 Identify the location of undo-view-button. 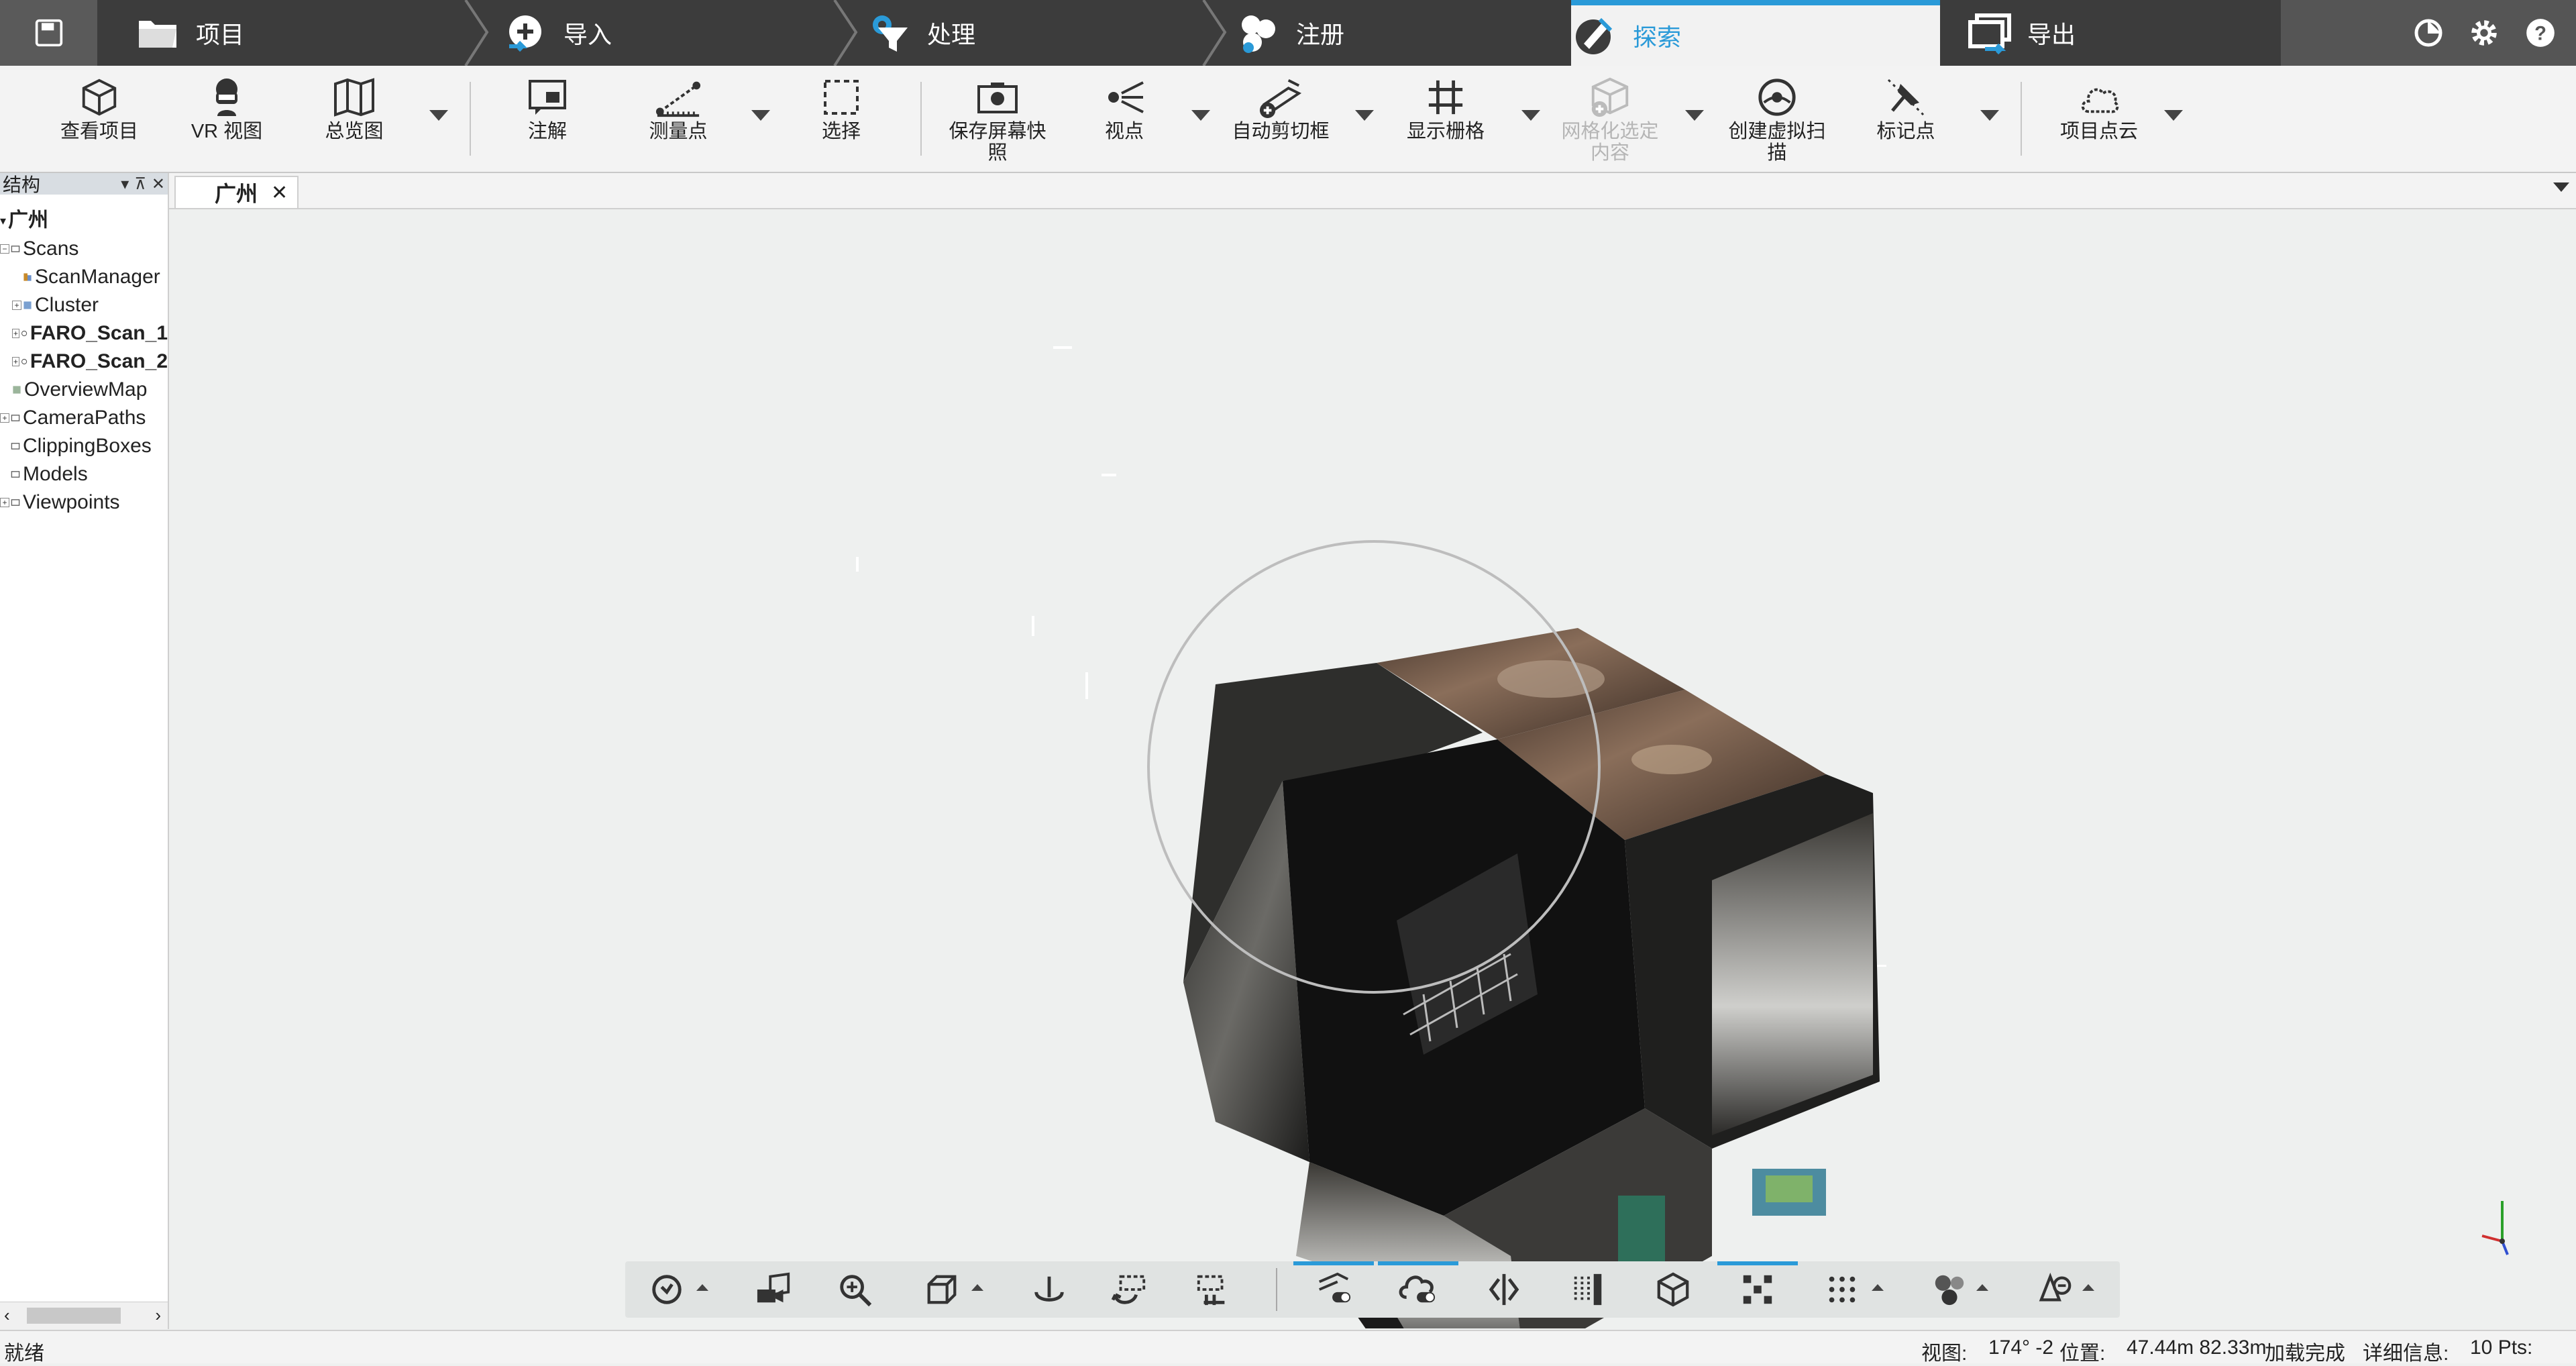
(1129, 1290).